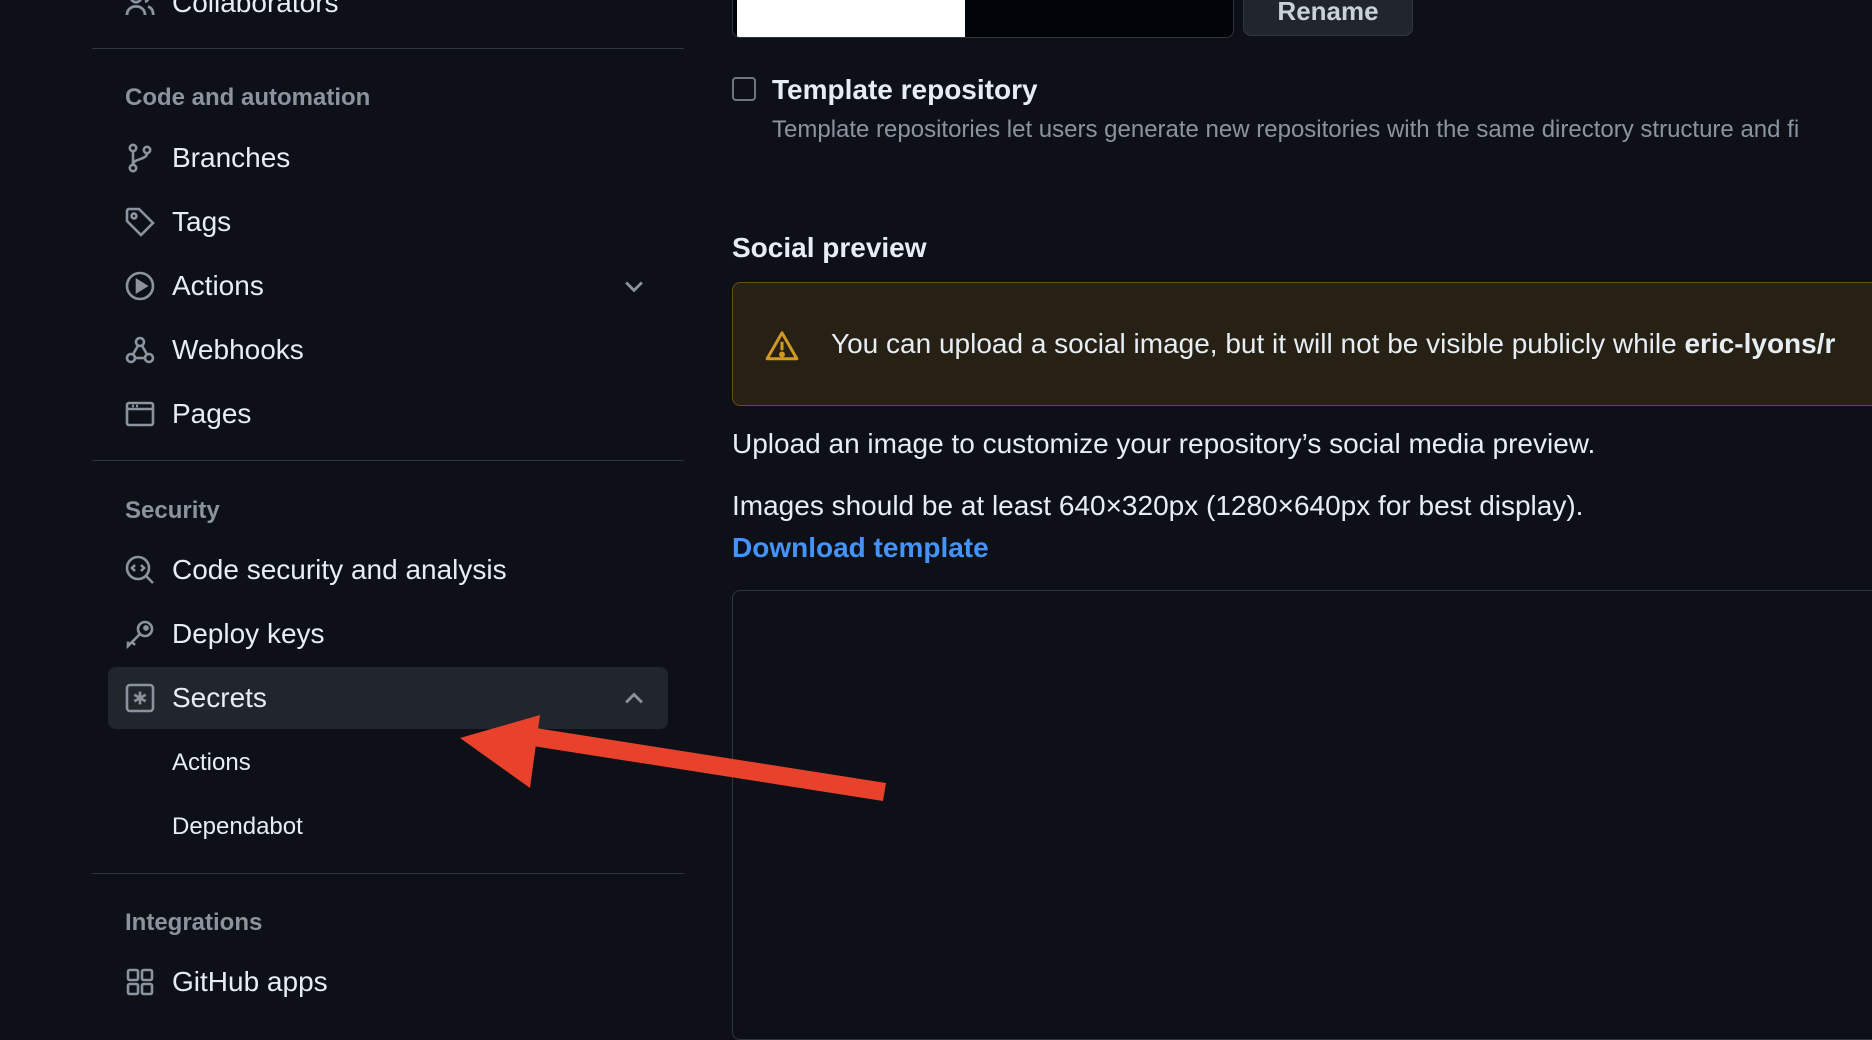 This screenshot has height=1040, width=1872. What do you see at coordinates (140, 414) in the screenshot?
I see `browser-icon` at bounding box center [140, 414].